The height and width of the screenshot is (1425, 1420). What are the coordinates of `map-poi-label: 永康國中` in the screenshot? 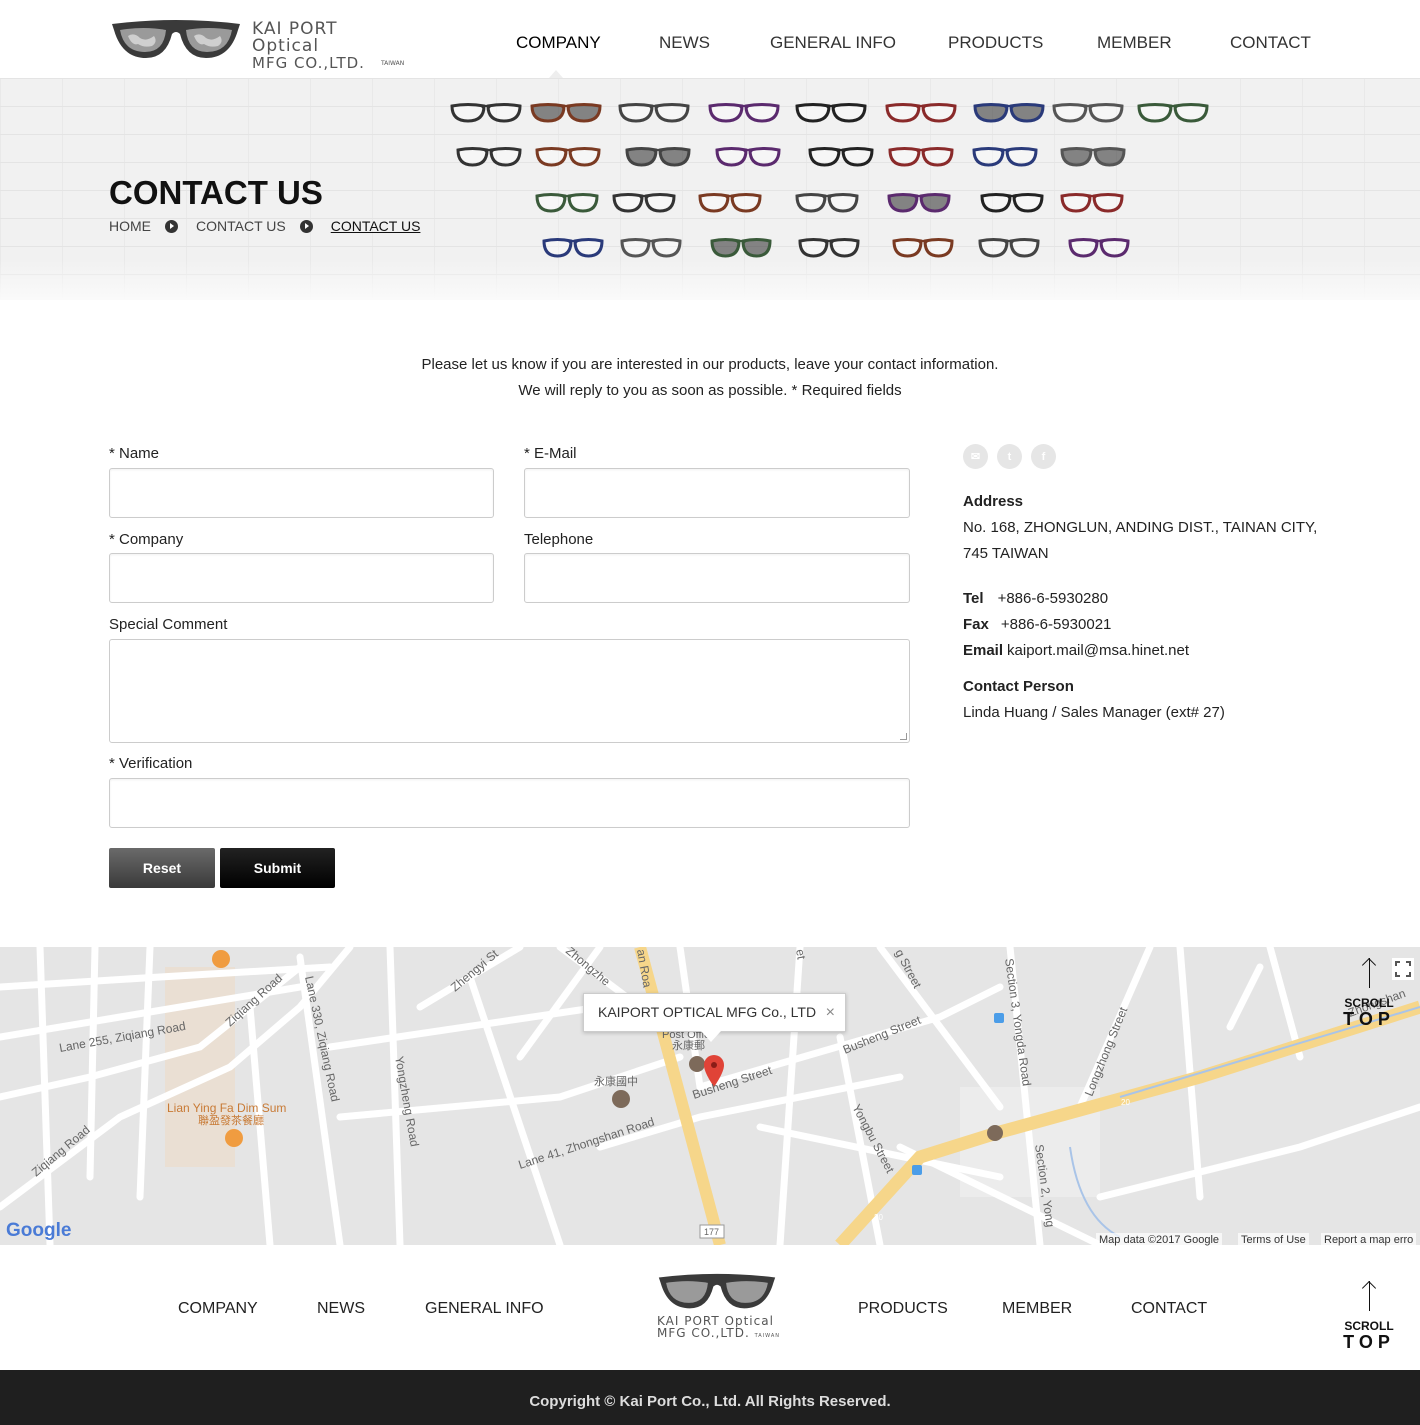 It's located at (616, 1081).